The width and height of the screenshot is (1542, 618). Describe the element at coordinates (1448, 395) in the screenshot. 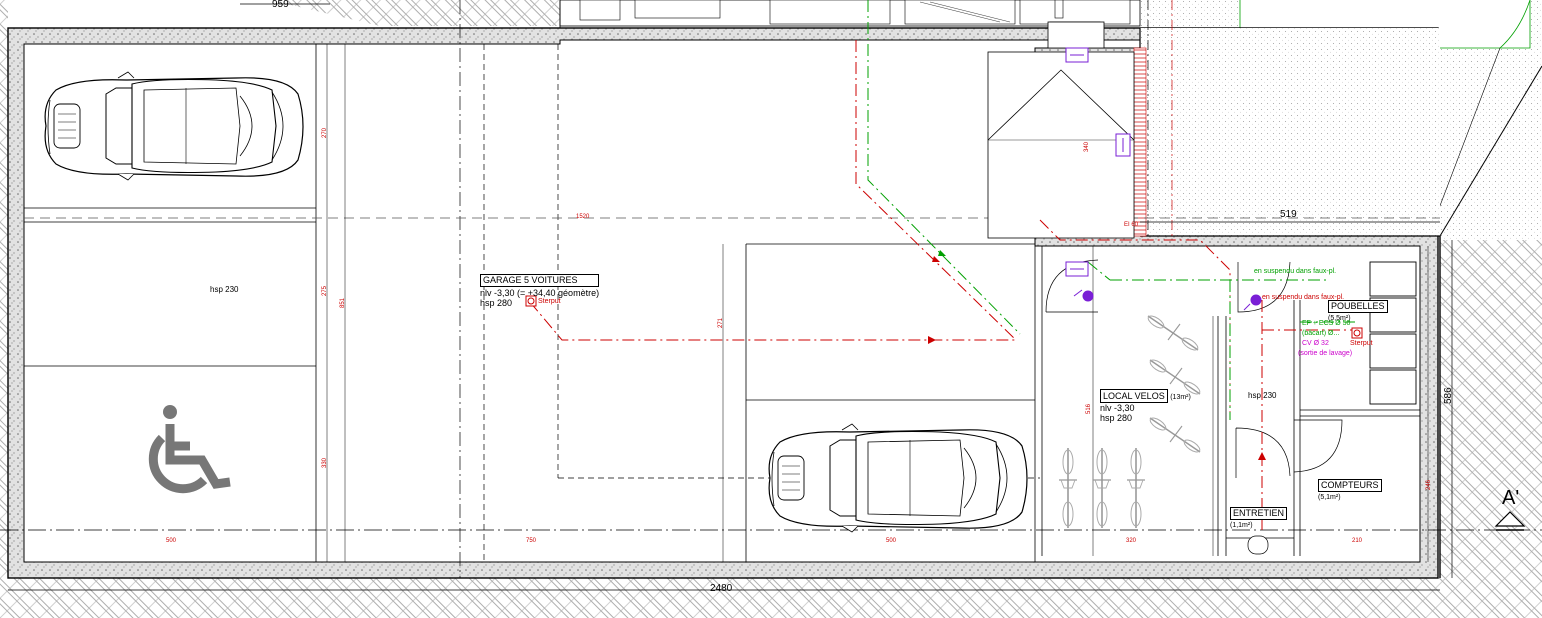

I see `dim-right-height: 586` at that location.